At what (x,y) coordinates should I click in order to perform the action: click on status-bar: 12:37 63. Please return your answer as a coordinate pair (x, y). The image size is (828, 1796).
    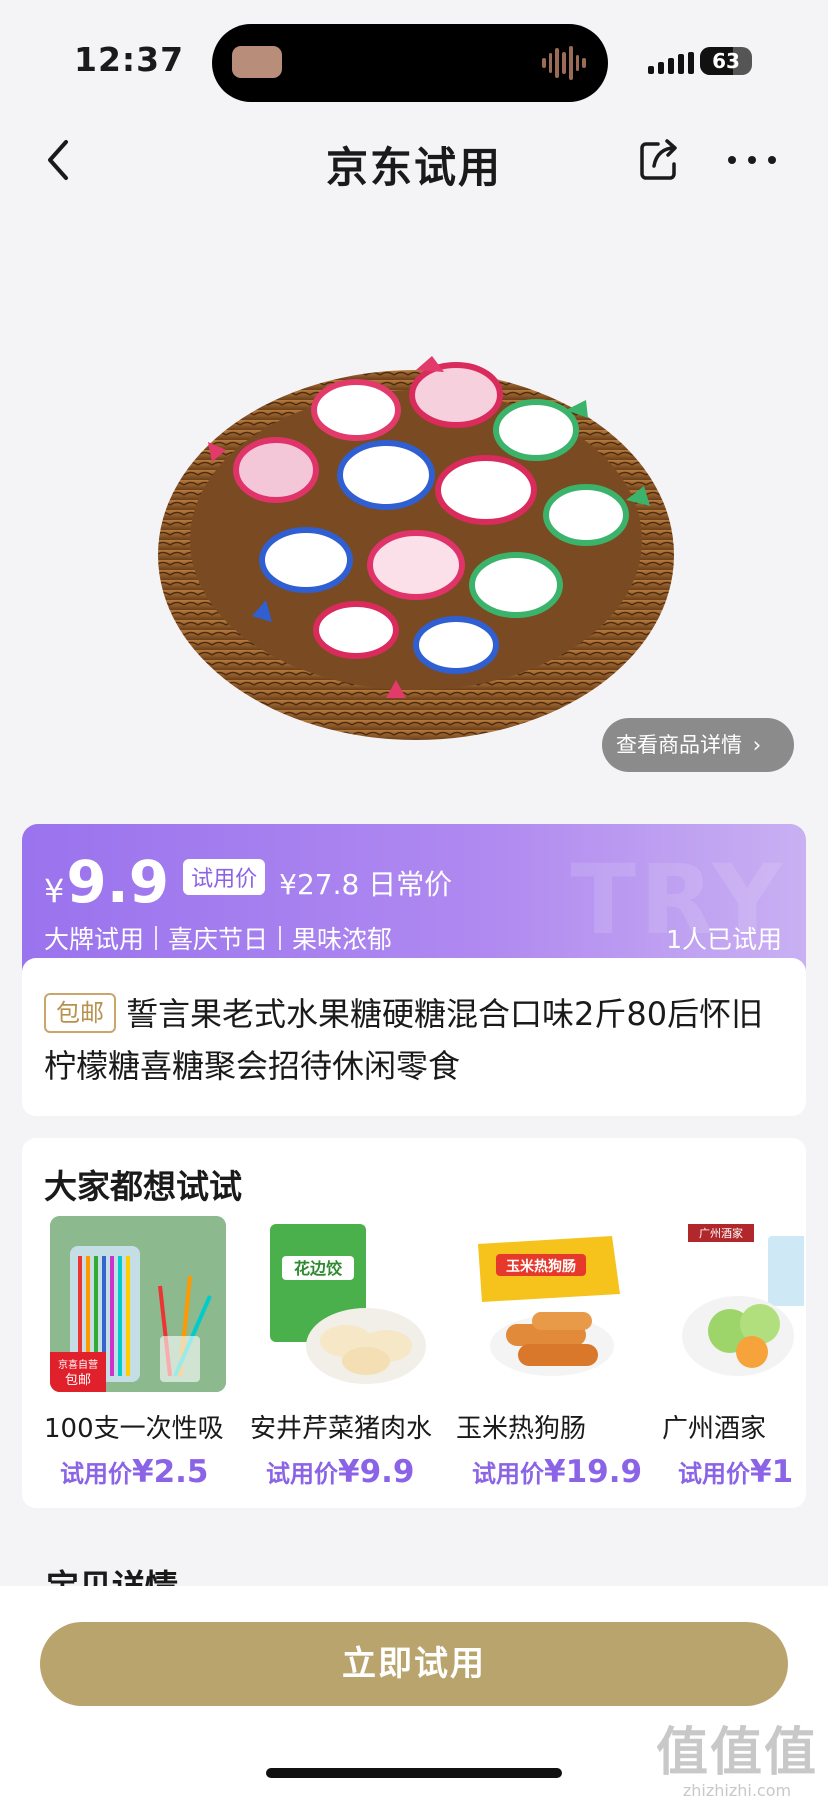
    Looking at the image, I should click on (414, 60).